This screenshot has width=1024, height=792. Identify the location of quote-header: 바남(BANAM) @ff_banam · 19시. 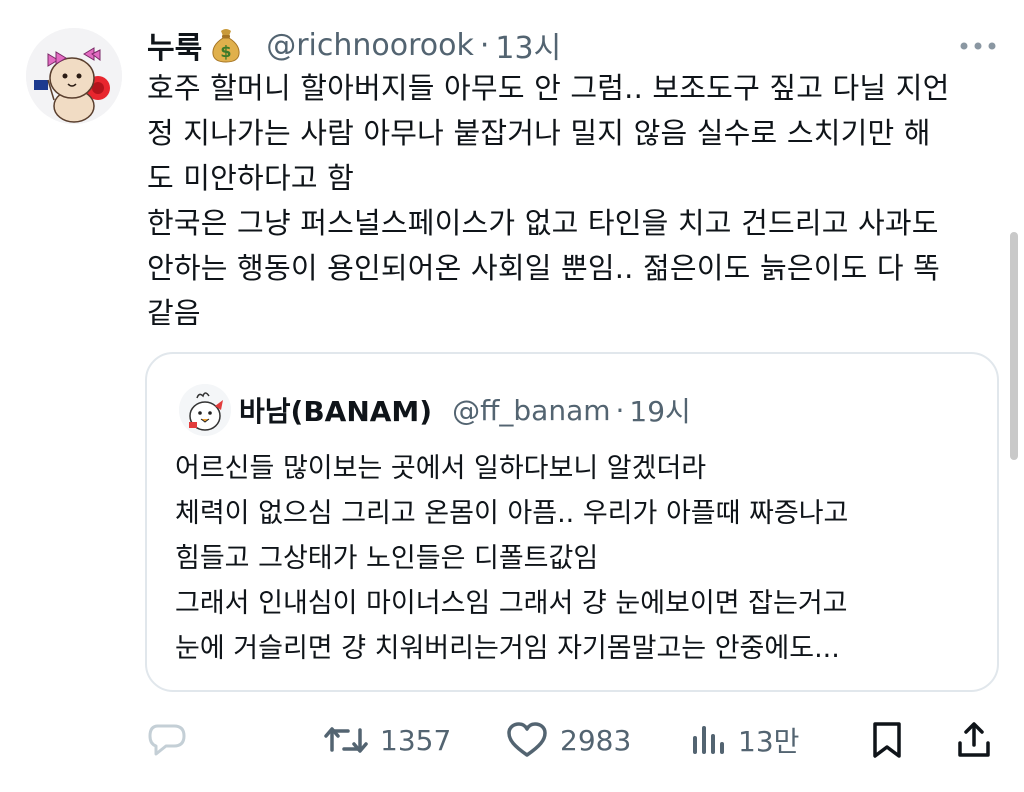
(465, 410).